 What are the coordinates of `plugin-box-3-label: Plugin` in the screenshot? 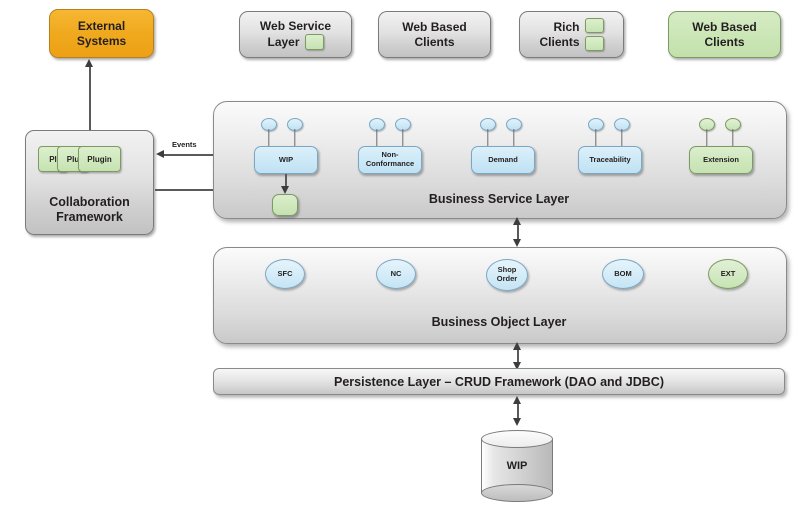 It's located at (99, 159).